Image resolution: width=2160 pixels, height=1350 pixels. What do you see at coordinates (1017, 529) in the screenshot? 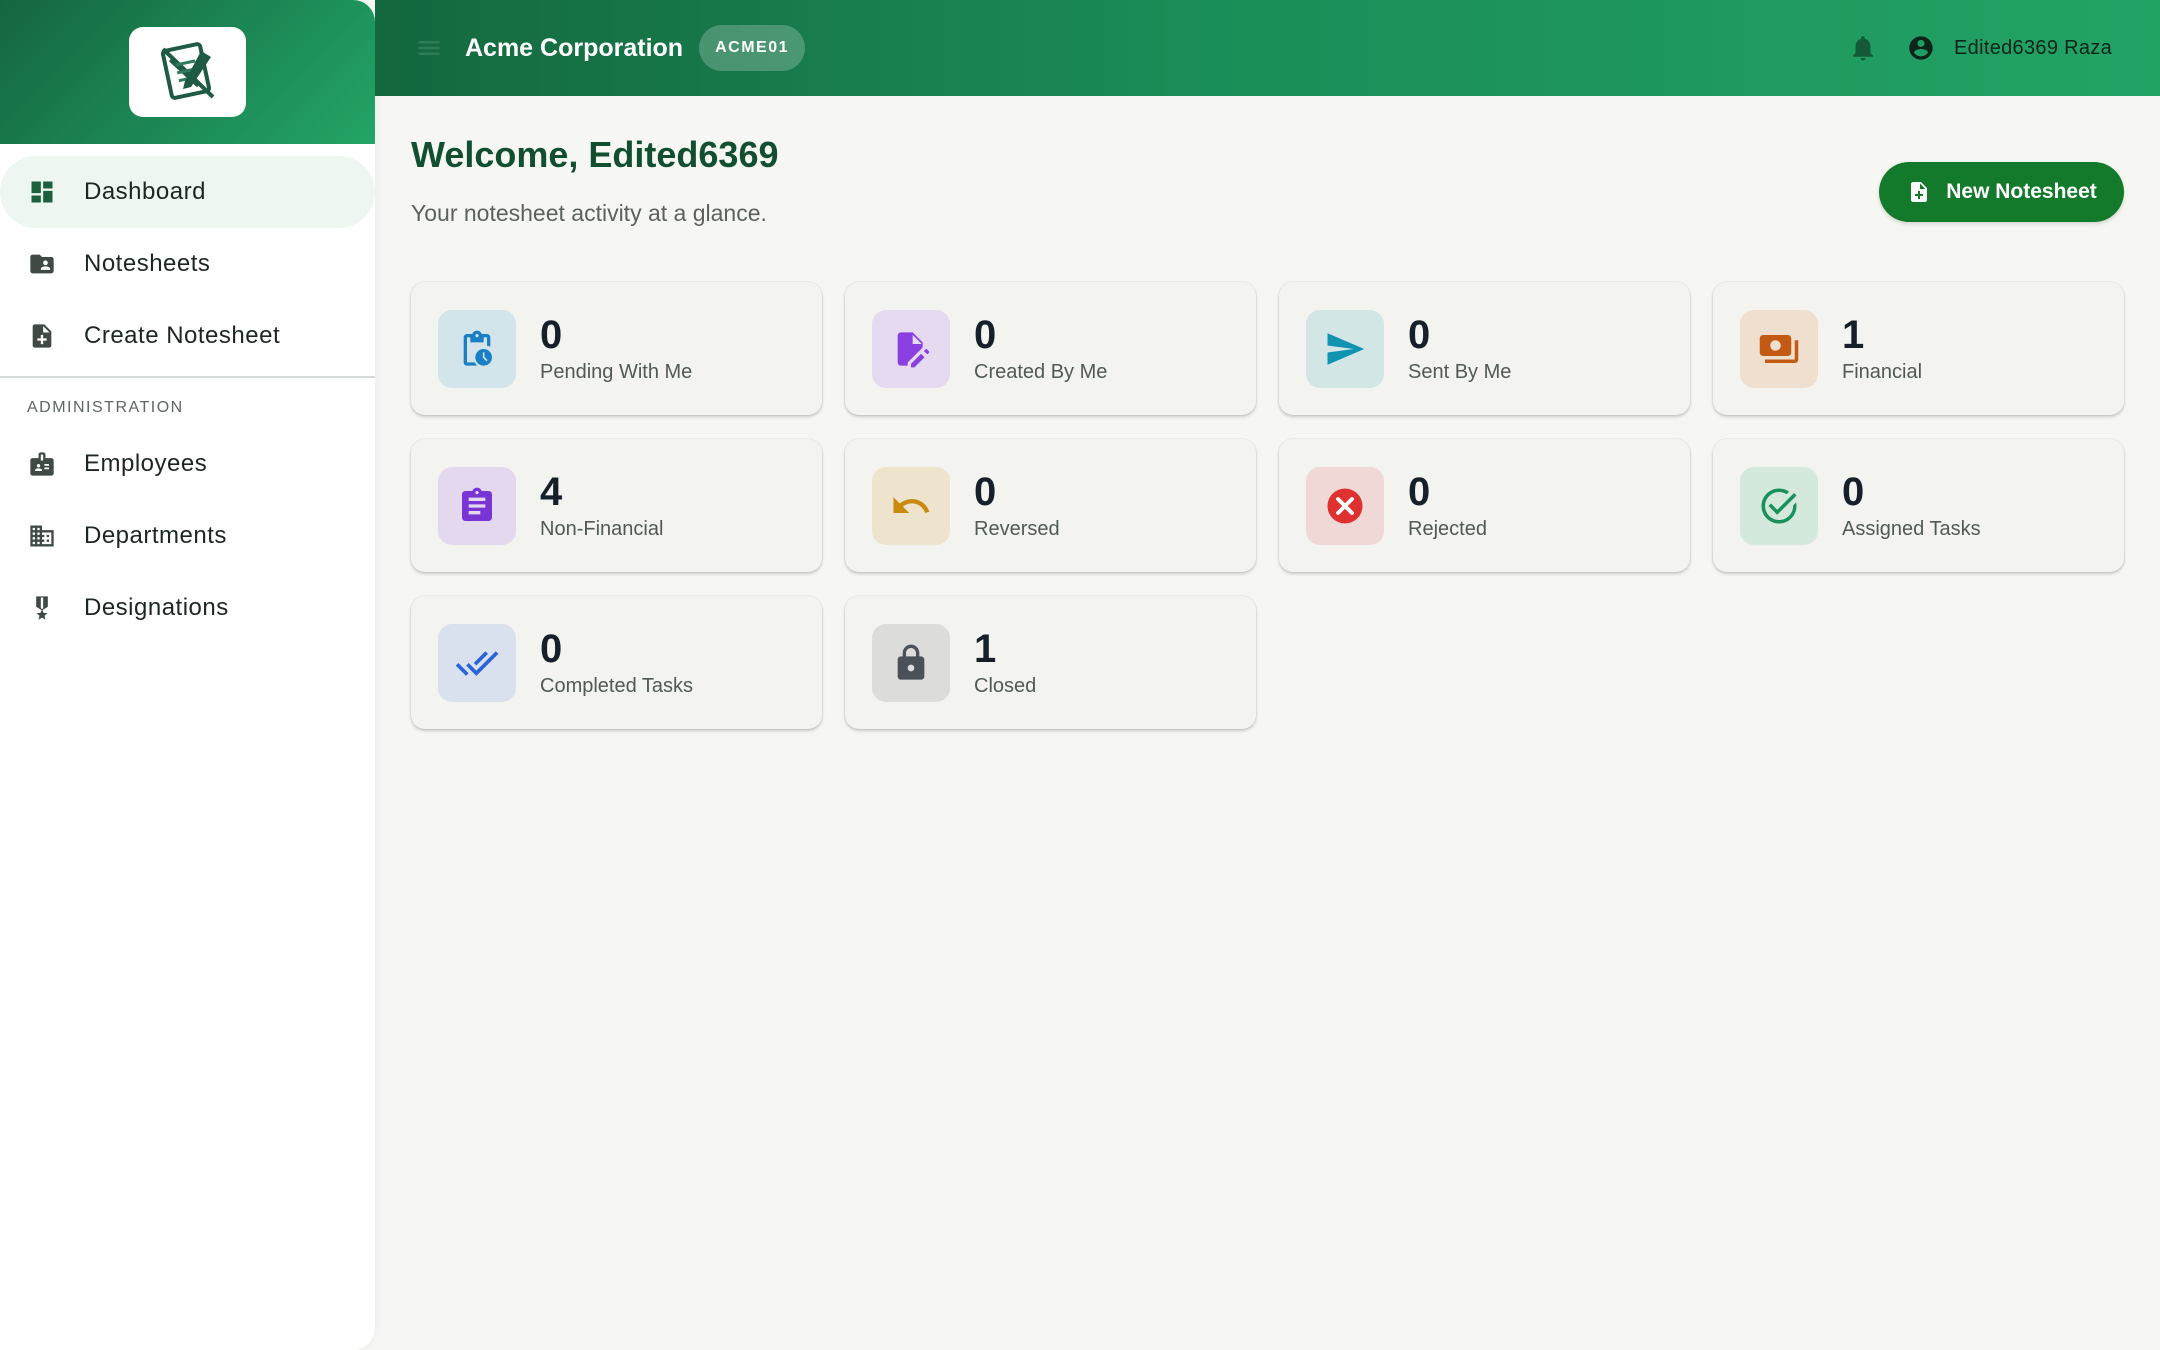
I see `card-label: Reversed` at bounding box center [1017, 529].